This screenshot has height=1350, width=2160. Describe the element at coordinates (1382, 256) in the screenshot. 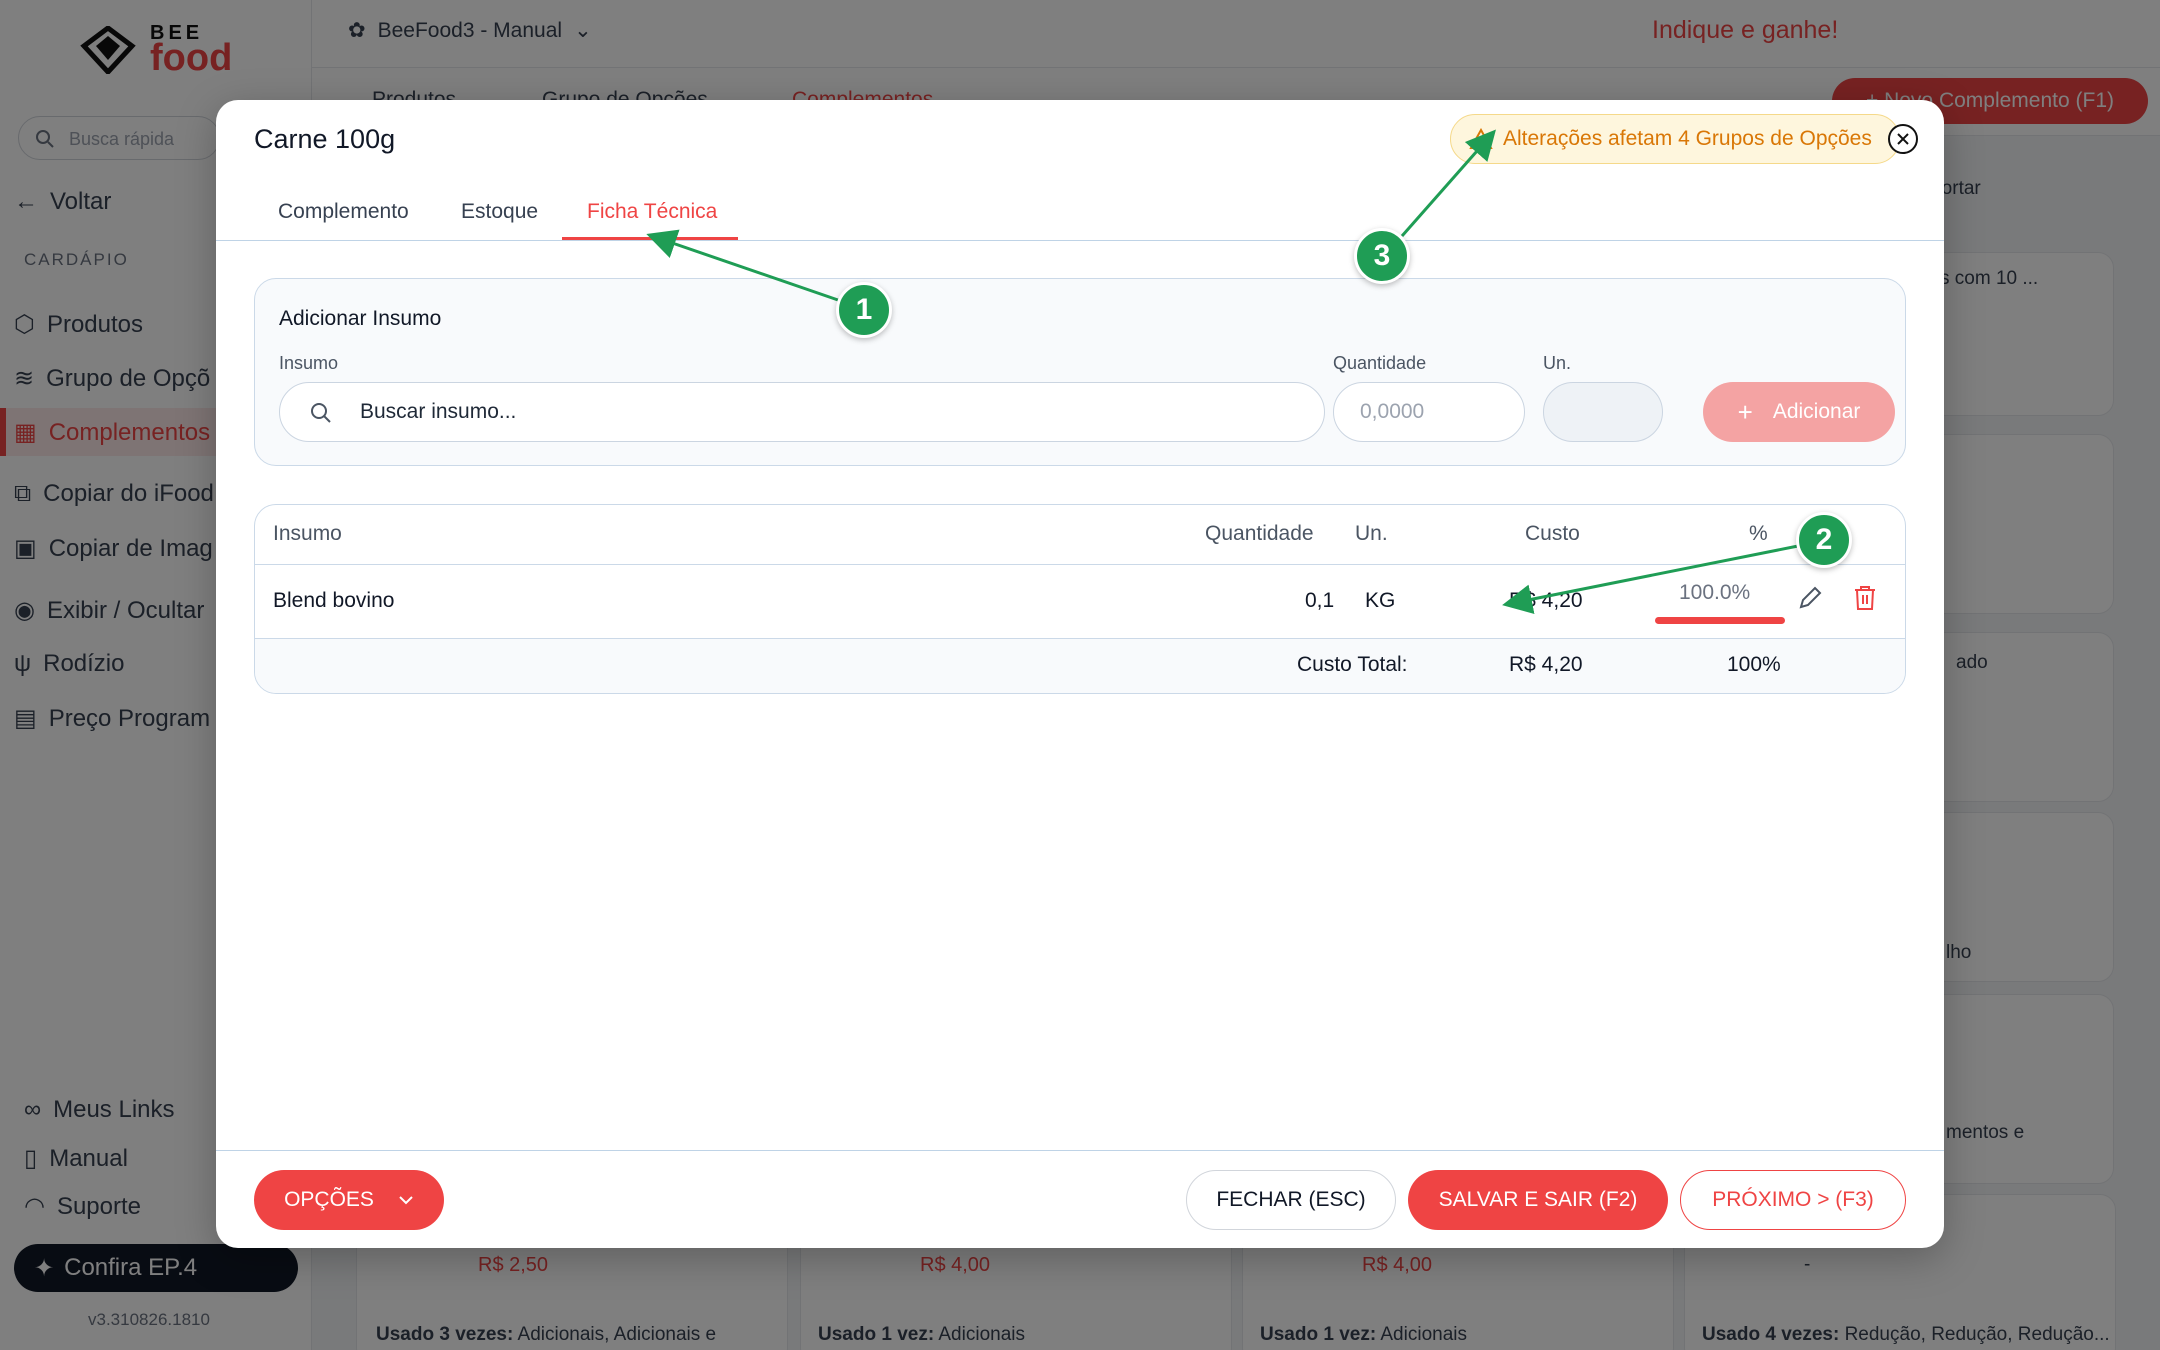

I see `annotation-badge-3: 3` at that location.